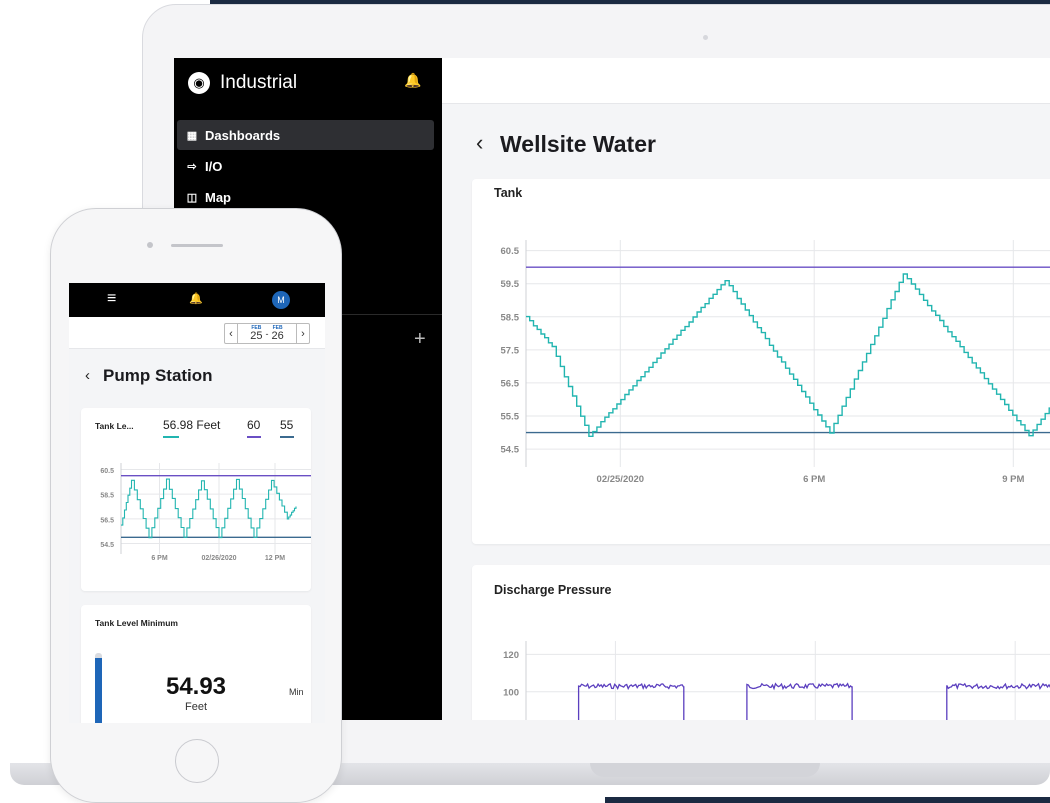  Describe the element at coordinates (196, 686) in the screenshot. I see `tank-minimum-value: 54.93` at that location.